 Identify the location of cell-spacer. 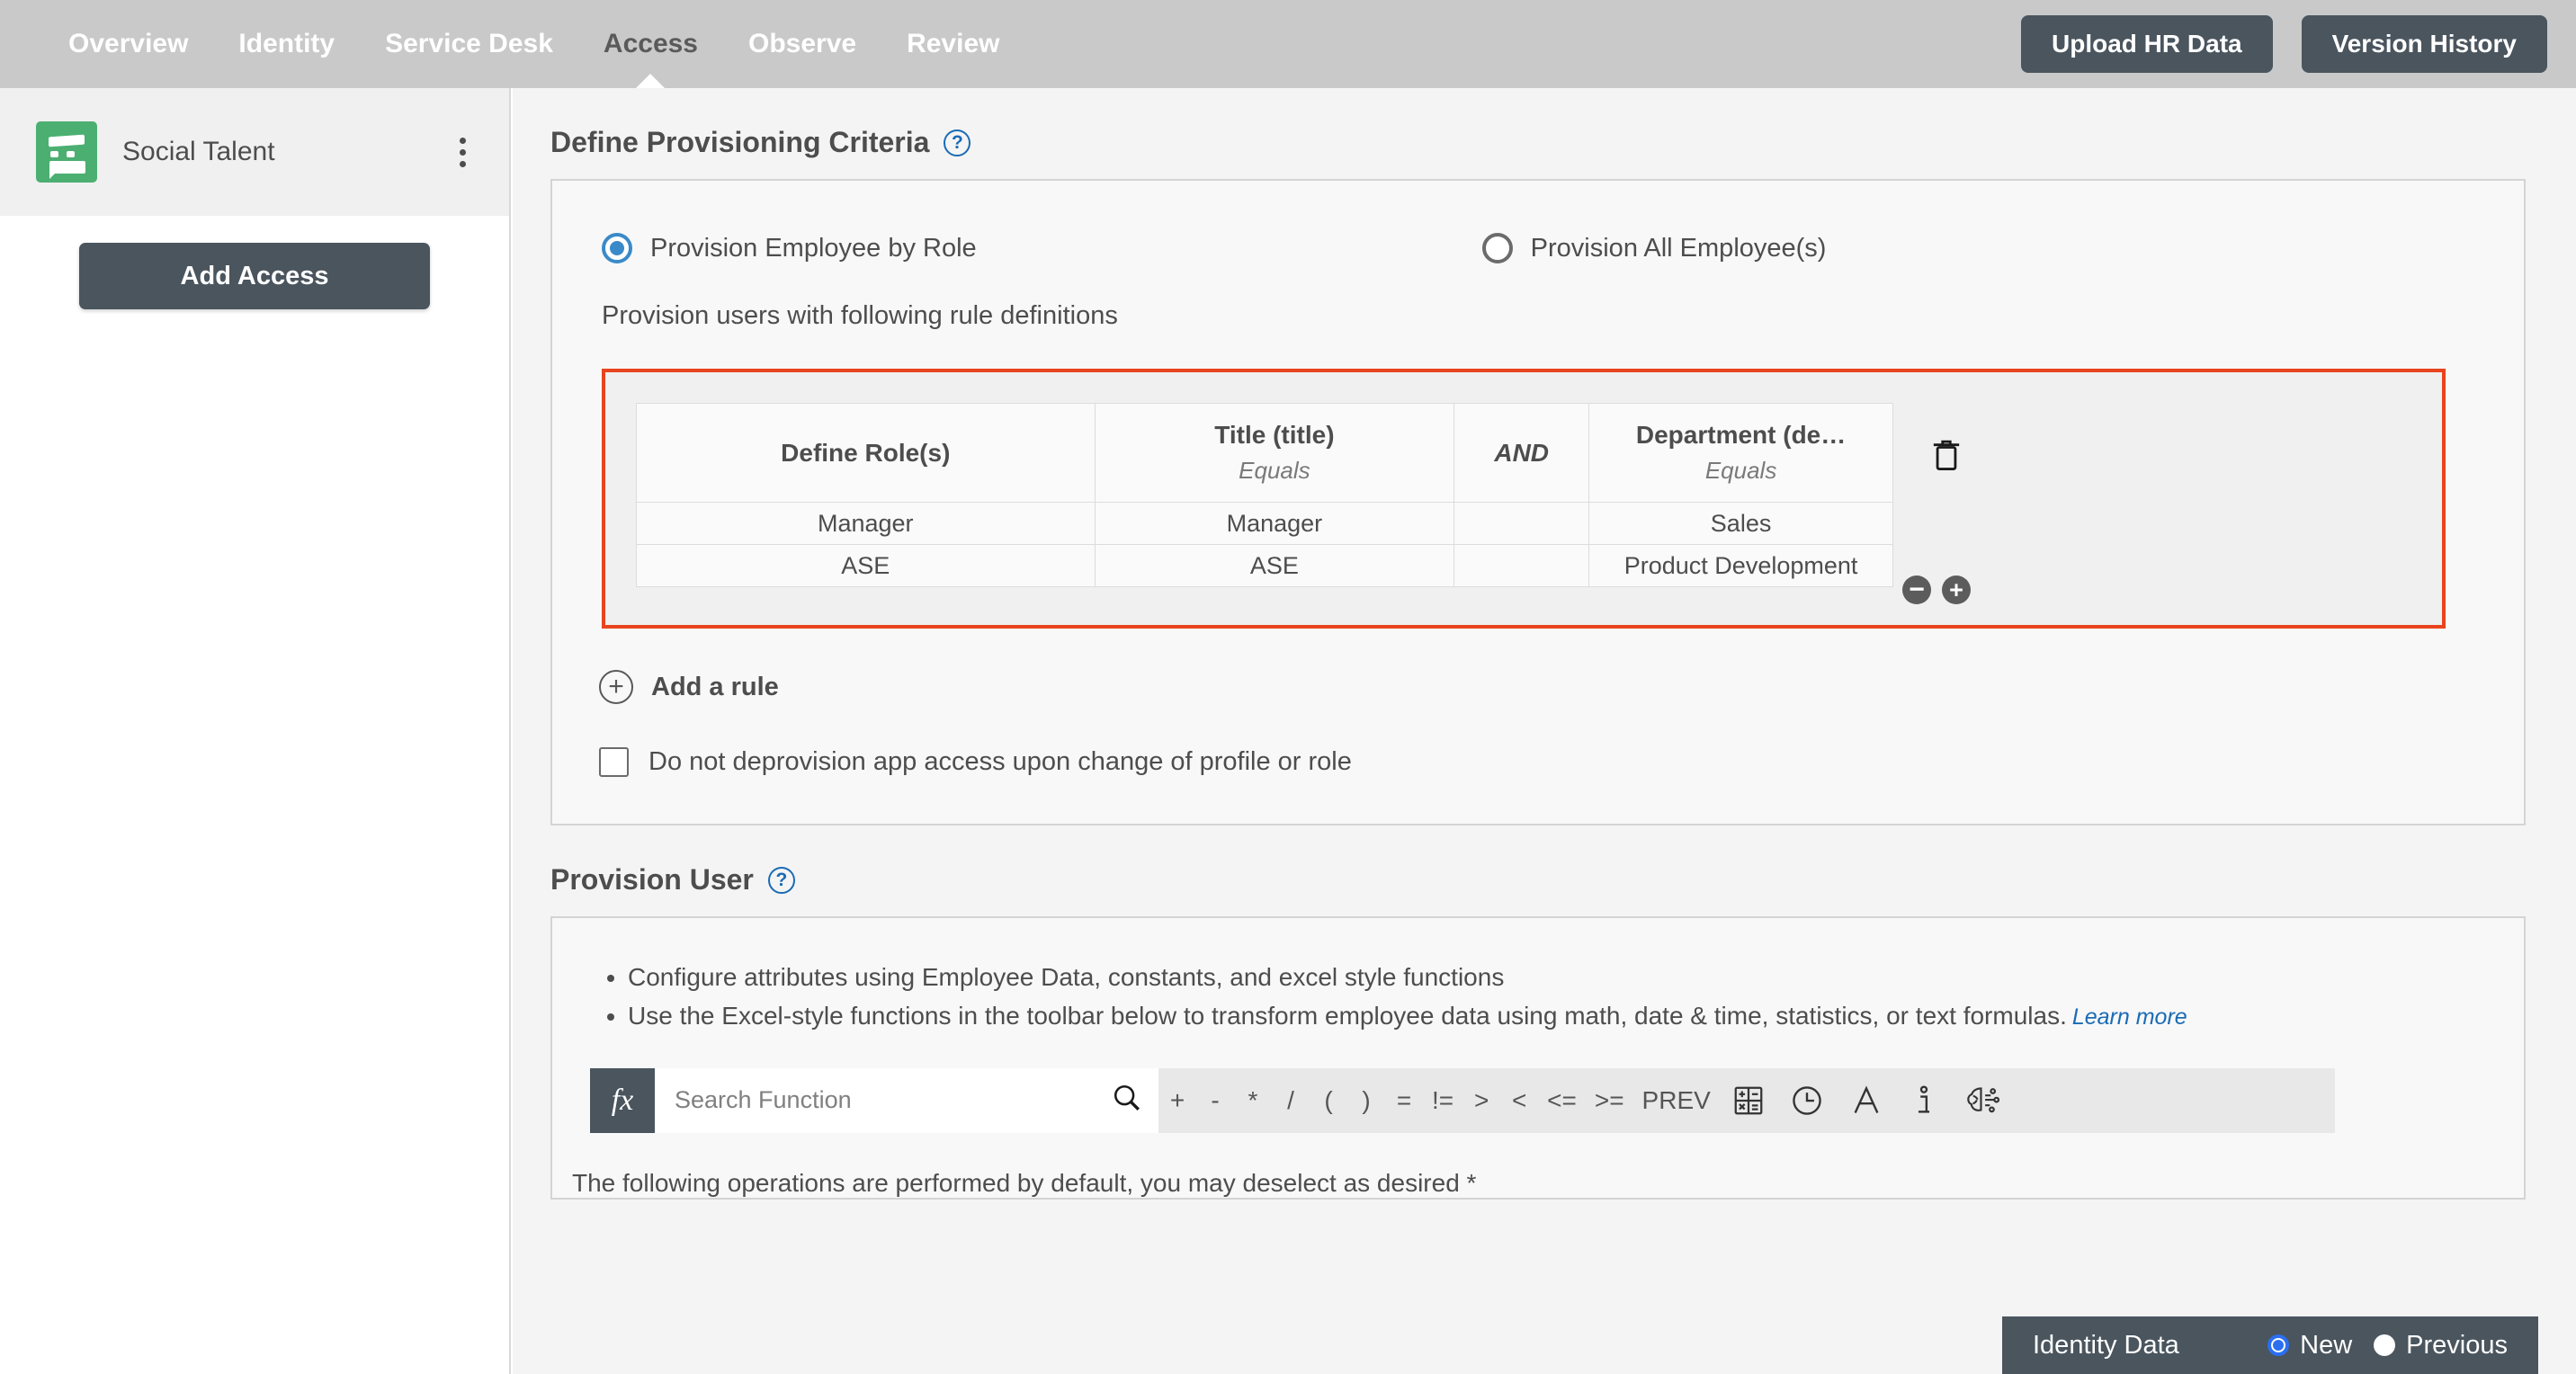
(1521, 565).